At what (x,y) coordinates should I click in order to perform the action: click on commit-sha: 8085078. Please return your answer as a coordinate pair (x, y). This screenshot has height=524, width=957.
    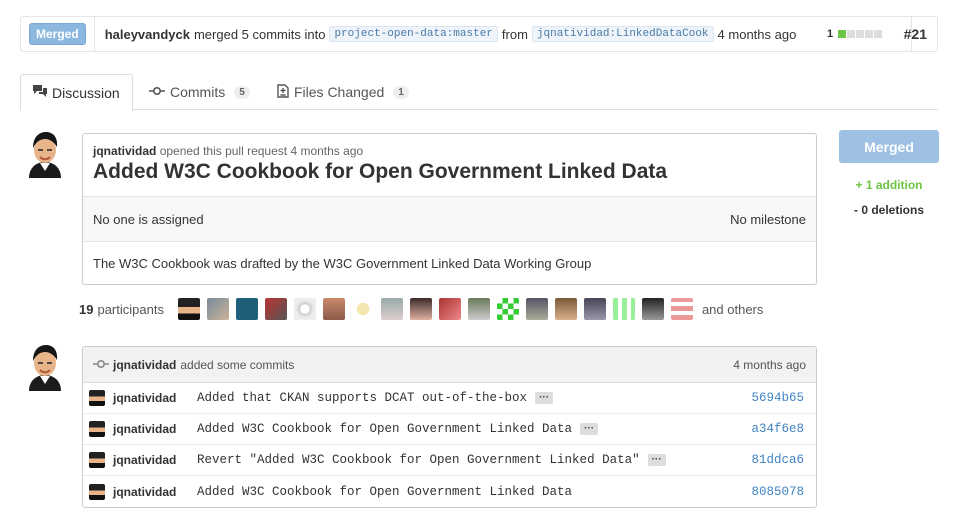
    Looking at the image, I should click on (777, 492).